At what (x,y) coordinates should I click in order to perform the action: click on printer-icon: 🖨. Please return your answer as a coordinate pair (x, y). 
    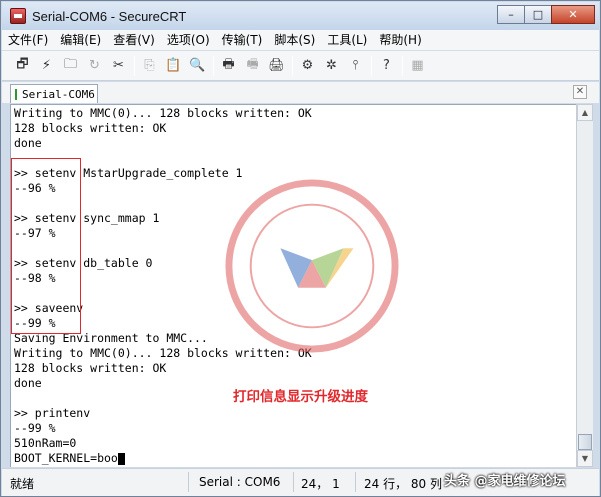
    Looking at the image, I should click on (276, 65).